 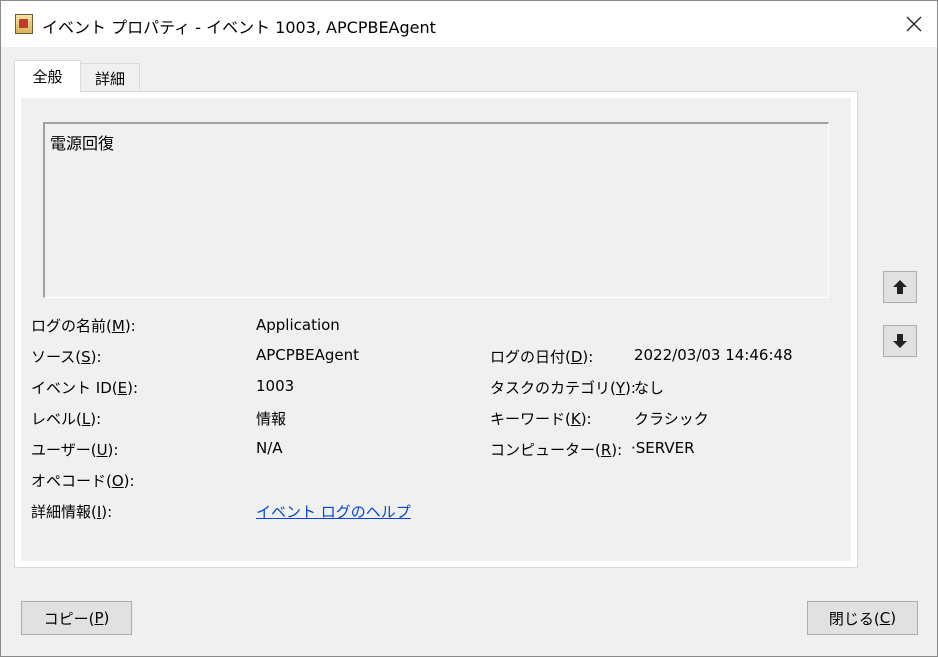 I want to click on log-name-value: Application, so click(x=298, y=325).